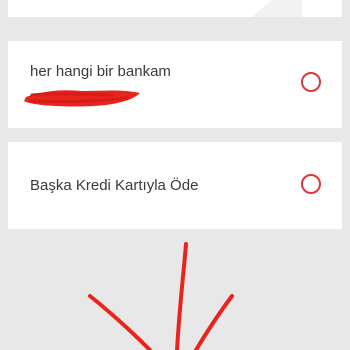  Describe the element at coordinates (161, 296) in the screenshot. I see `annotation-arrow-drawing` at that location.